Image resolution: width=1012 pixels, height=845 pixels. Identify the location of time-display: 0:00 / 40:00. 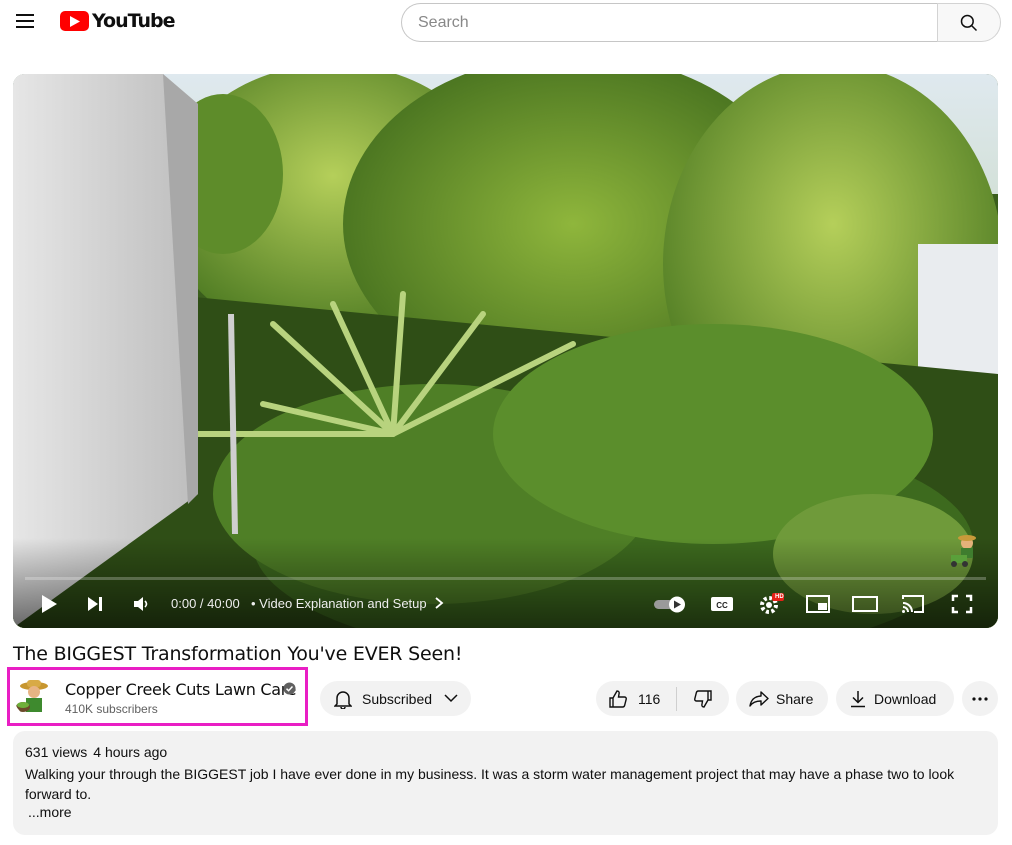
(205, 603).